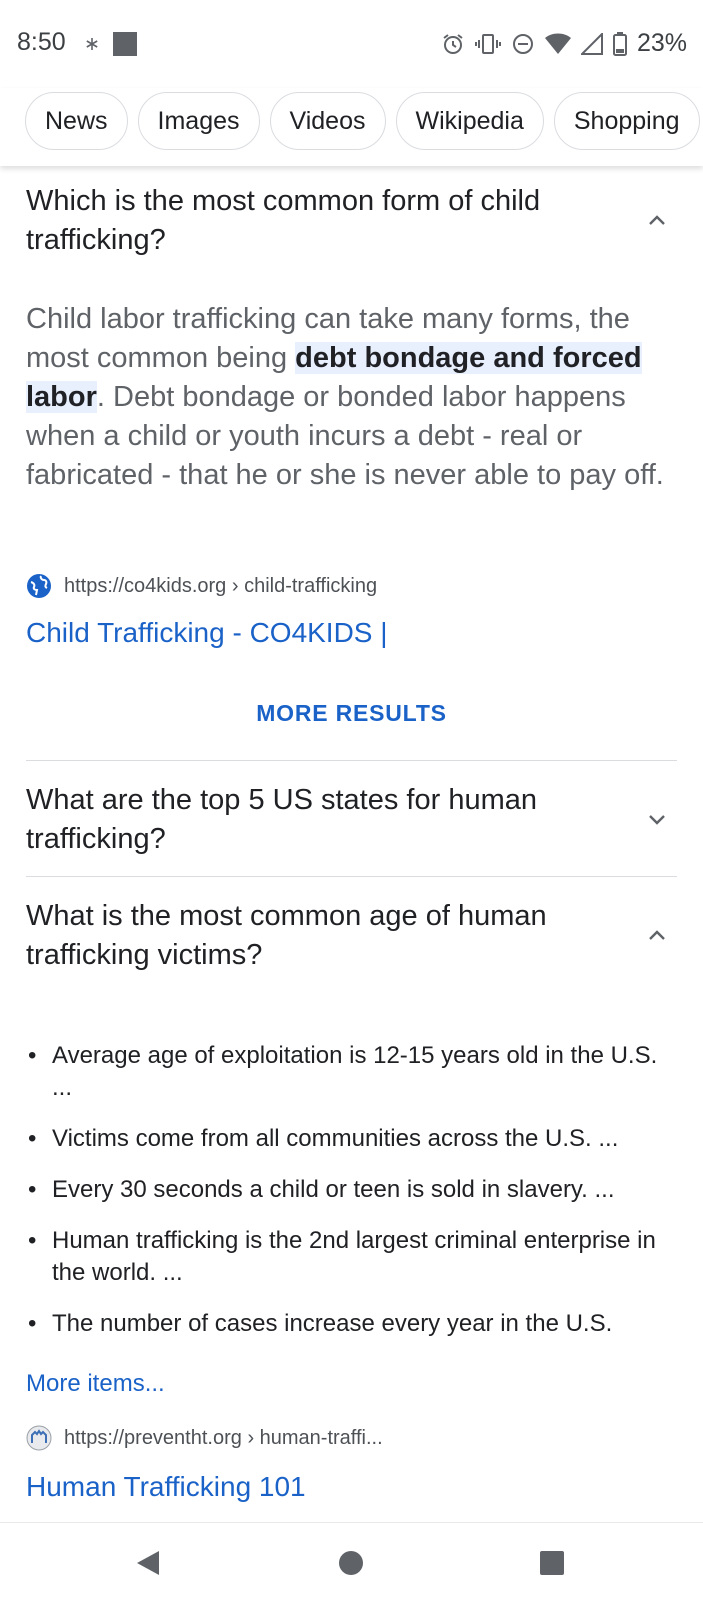  Describe the element at coordinates (39, 586) in the screenshot. I see `globe-icon` at that location.